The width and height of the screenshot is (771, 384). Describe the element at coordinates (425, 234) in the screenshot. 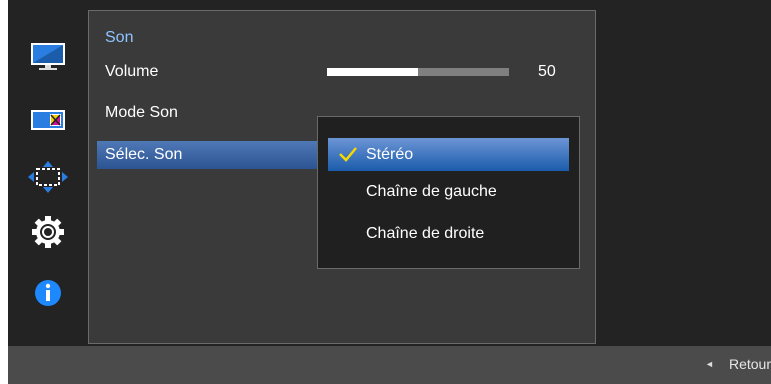

I see `option-right-channel: Chaîne de droite` at that location.